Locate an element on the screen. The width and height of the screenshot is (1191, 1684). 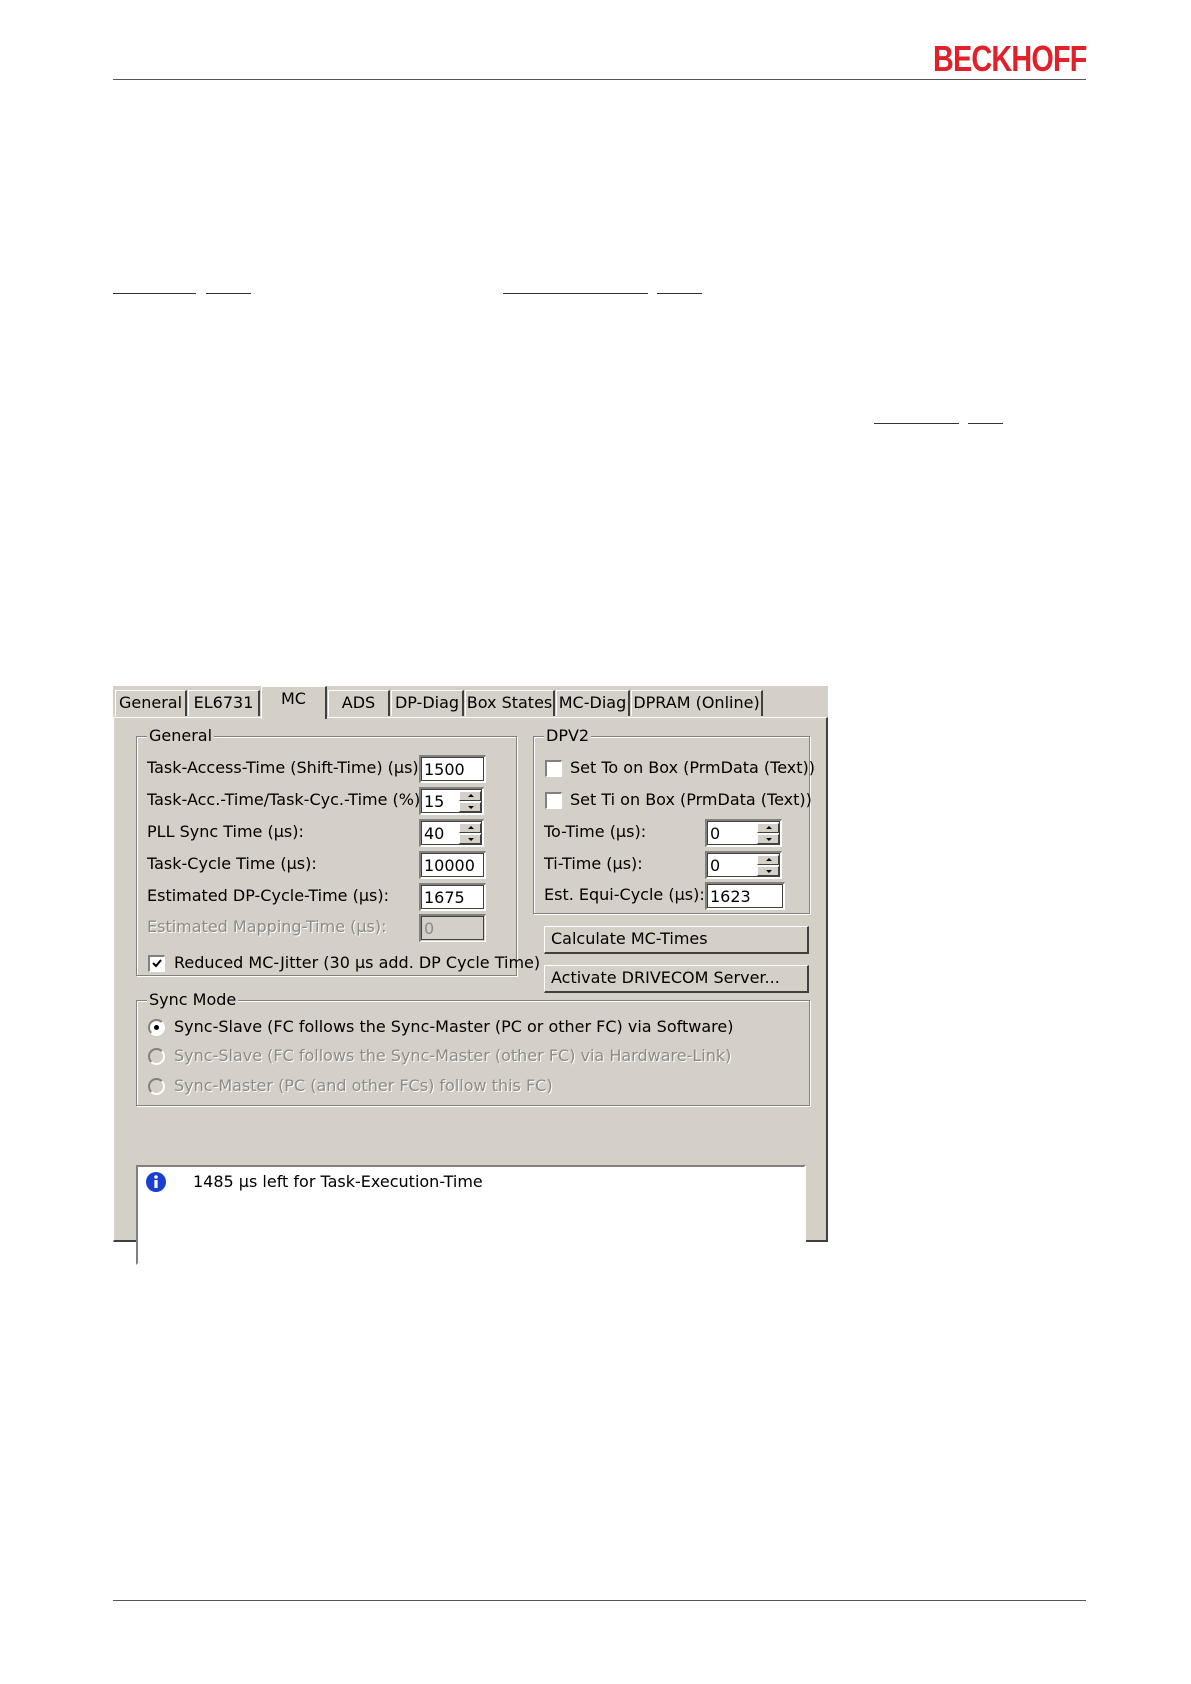
ti-time-label: Ti-Time (µs): is located at coordinates (593, 863).